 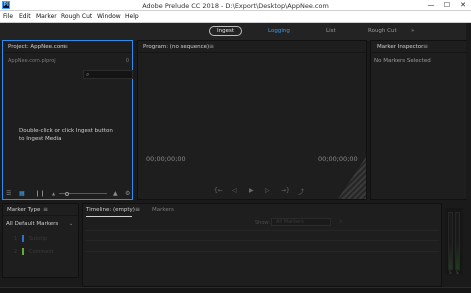 I want to click on marker-type-key: 1, so click(x=16, y=239).